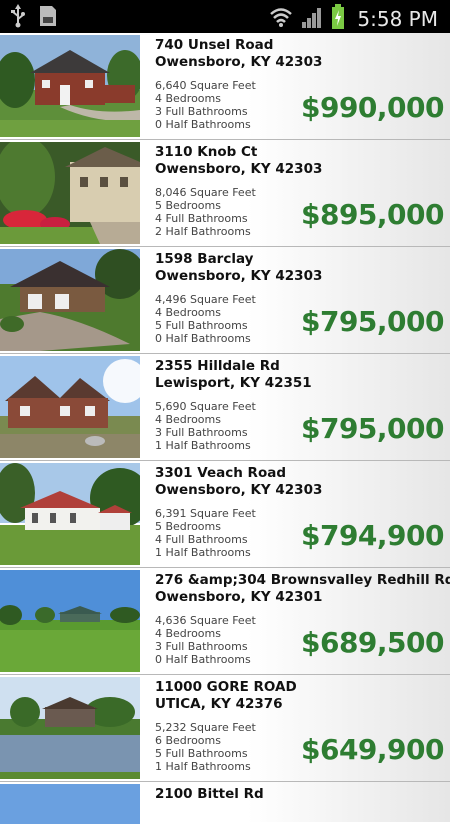  I want to click on battery-charging-icon, so click(338, 19).